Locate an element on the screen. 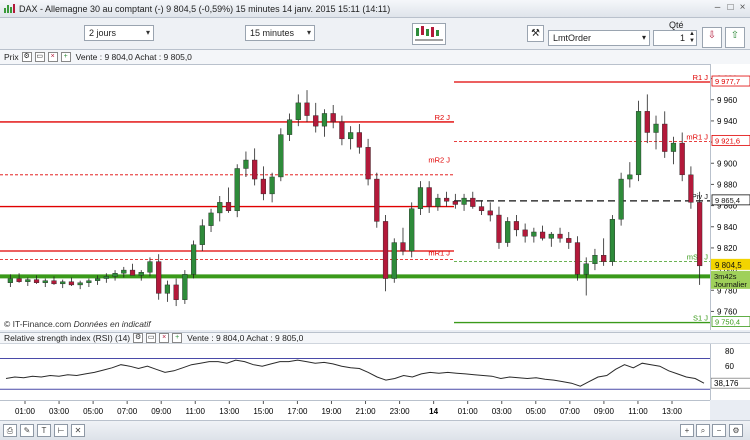 The image size is (750, 440). time-tick-label: 13:00 is located at coordinates (229, 411).